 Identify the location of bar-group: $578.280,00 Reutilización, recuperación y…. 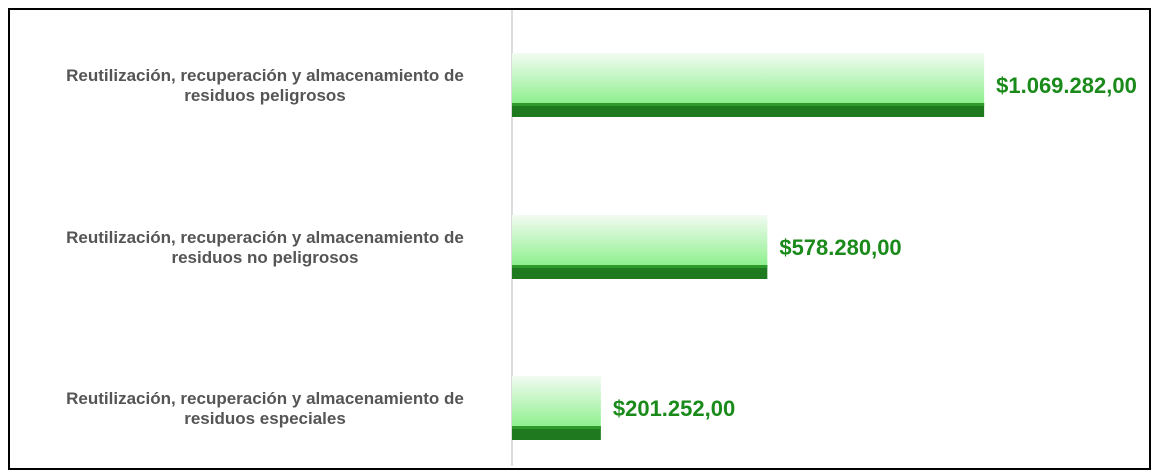
(484, 247).